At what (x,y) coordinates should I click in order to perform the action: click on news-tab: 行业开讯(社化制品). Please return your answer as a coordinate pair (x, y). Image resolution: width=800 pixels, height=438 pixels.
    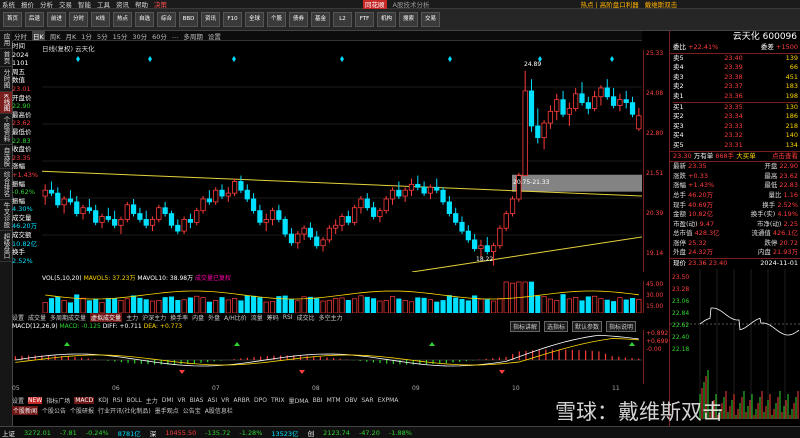
    Looking at the image, I should click on (124, 410).